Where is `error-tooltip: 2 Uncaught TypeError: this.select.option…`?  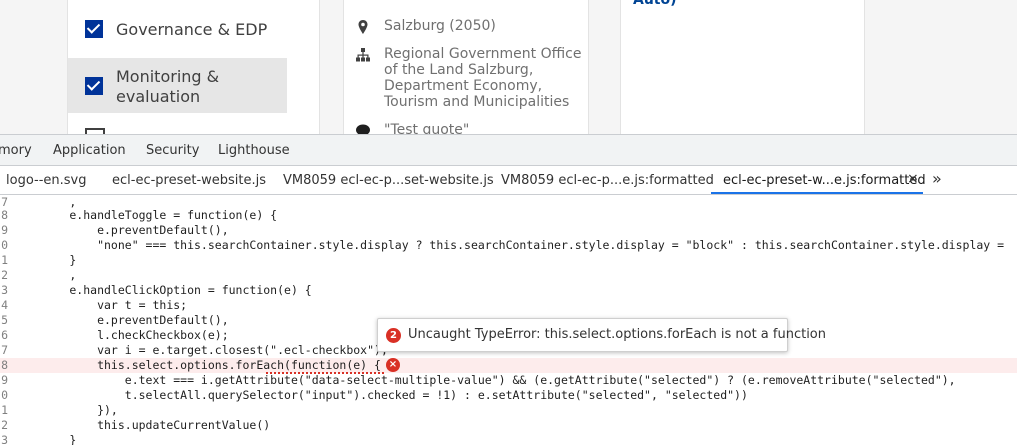 error-tooltip: 2 Uncaught TypeError: this.select.option… is located at coordinates (601, 335).